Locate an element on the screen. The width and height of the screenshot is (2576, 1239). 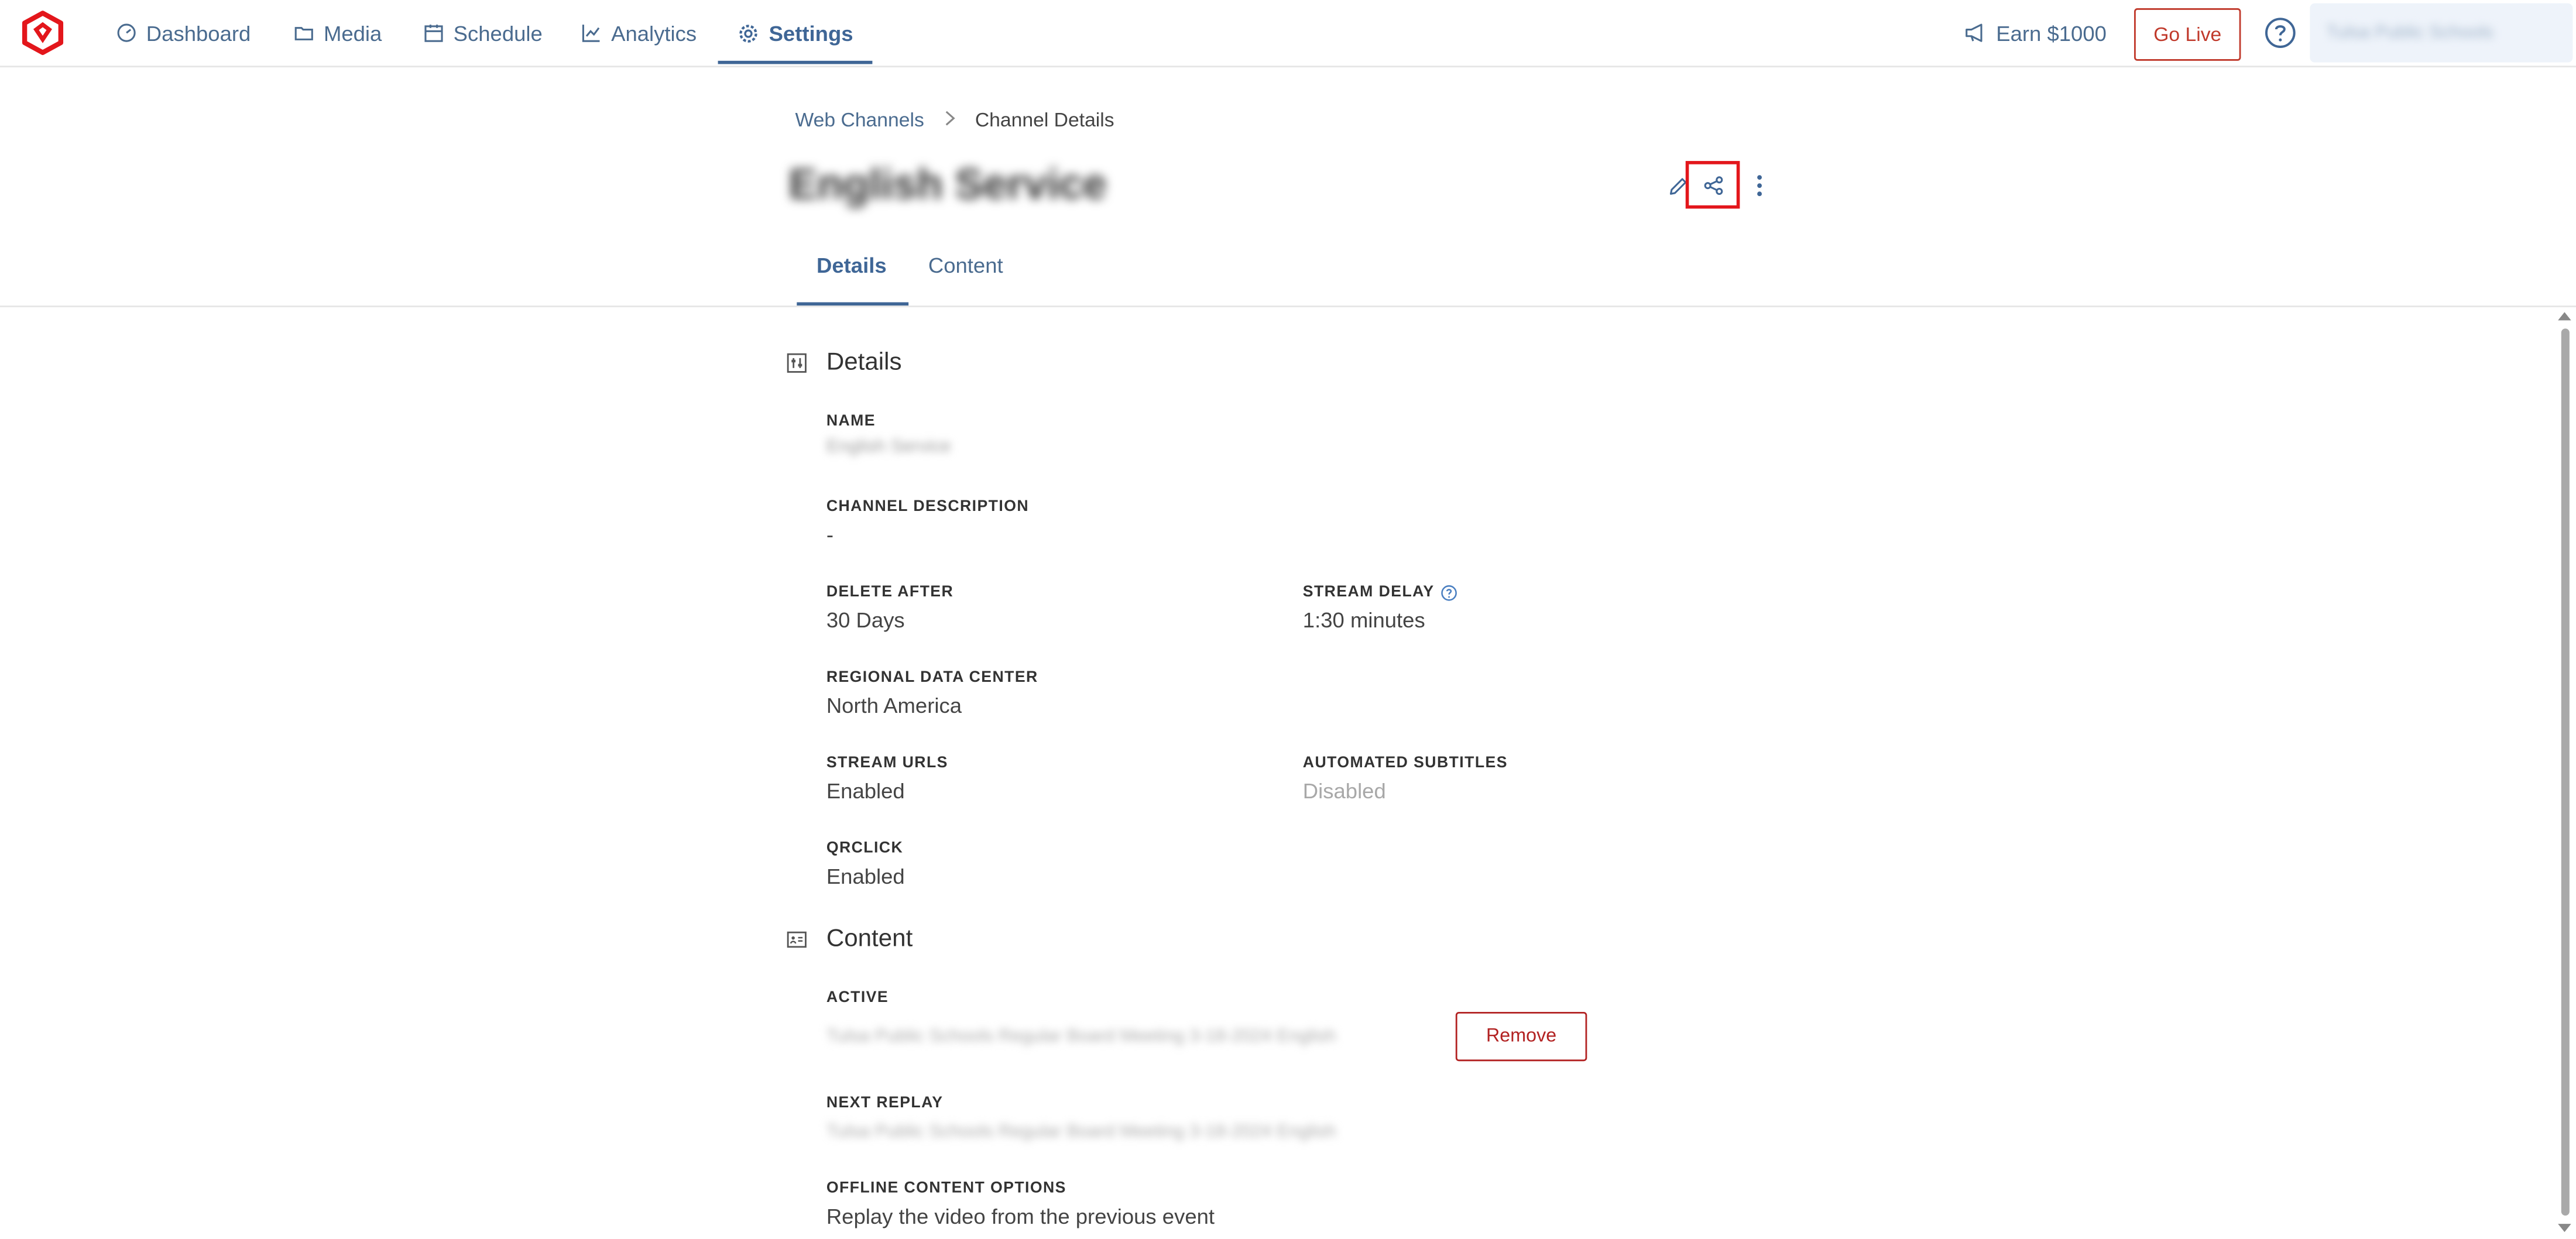
info-question-icon is located at coordinates (1449, 592).